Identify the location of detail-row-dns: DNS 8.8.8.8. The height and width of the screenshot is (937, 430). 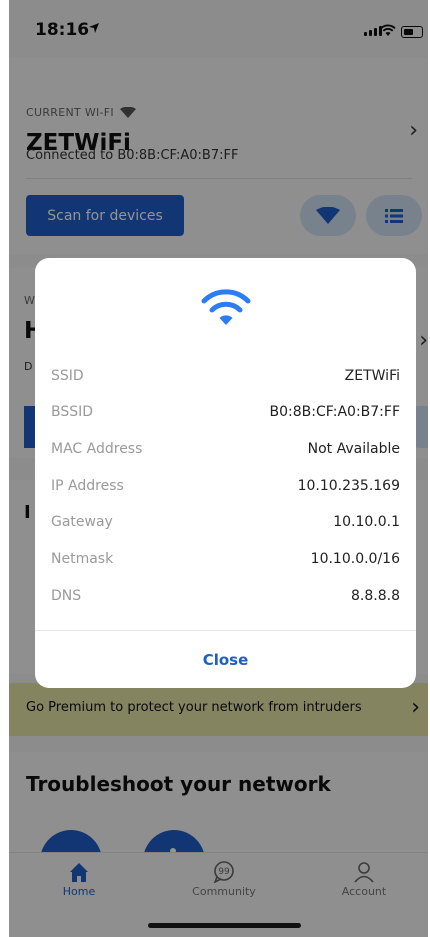
(225, 596).